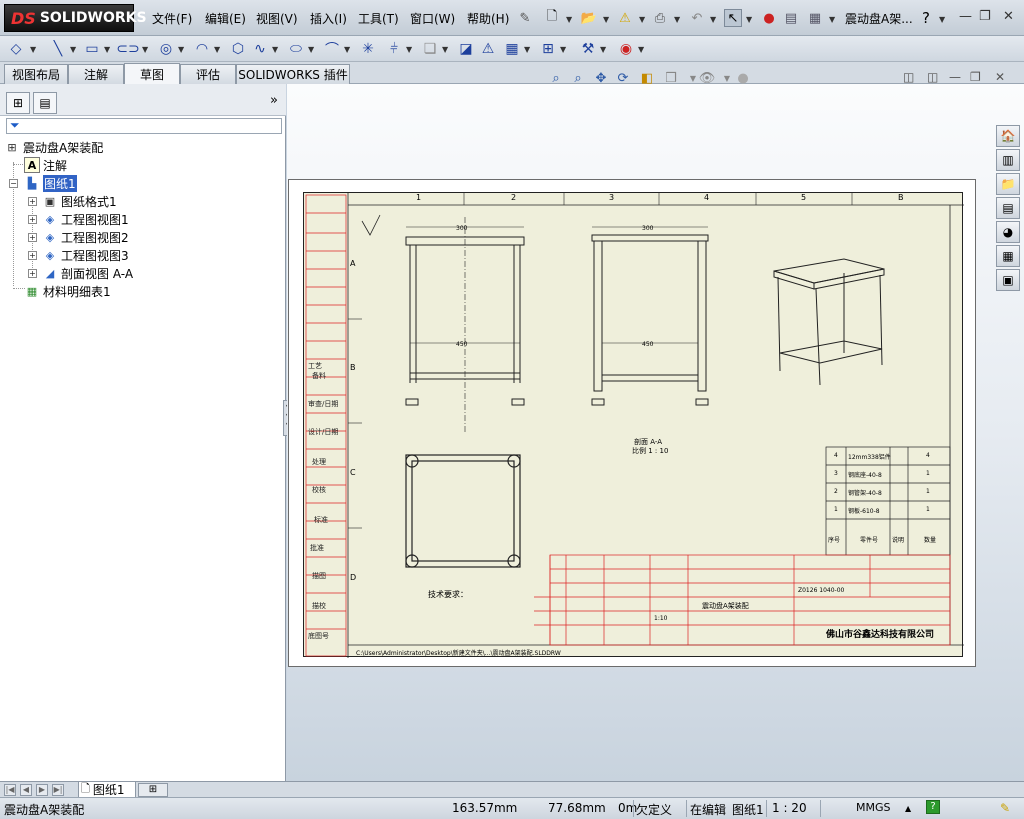 Image resolution: width=1024 pixels, height=819 pixels. Describe the element at coordinates (53, 147) in the screenshot. I see `tree-root-assembly: ⊞ 震动盘A架装配` at that location.